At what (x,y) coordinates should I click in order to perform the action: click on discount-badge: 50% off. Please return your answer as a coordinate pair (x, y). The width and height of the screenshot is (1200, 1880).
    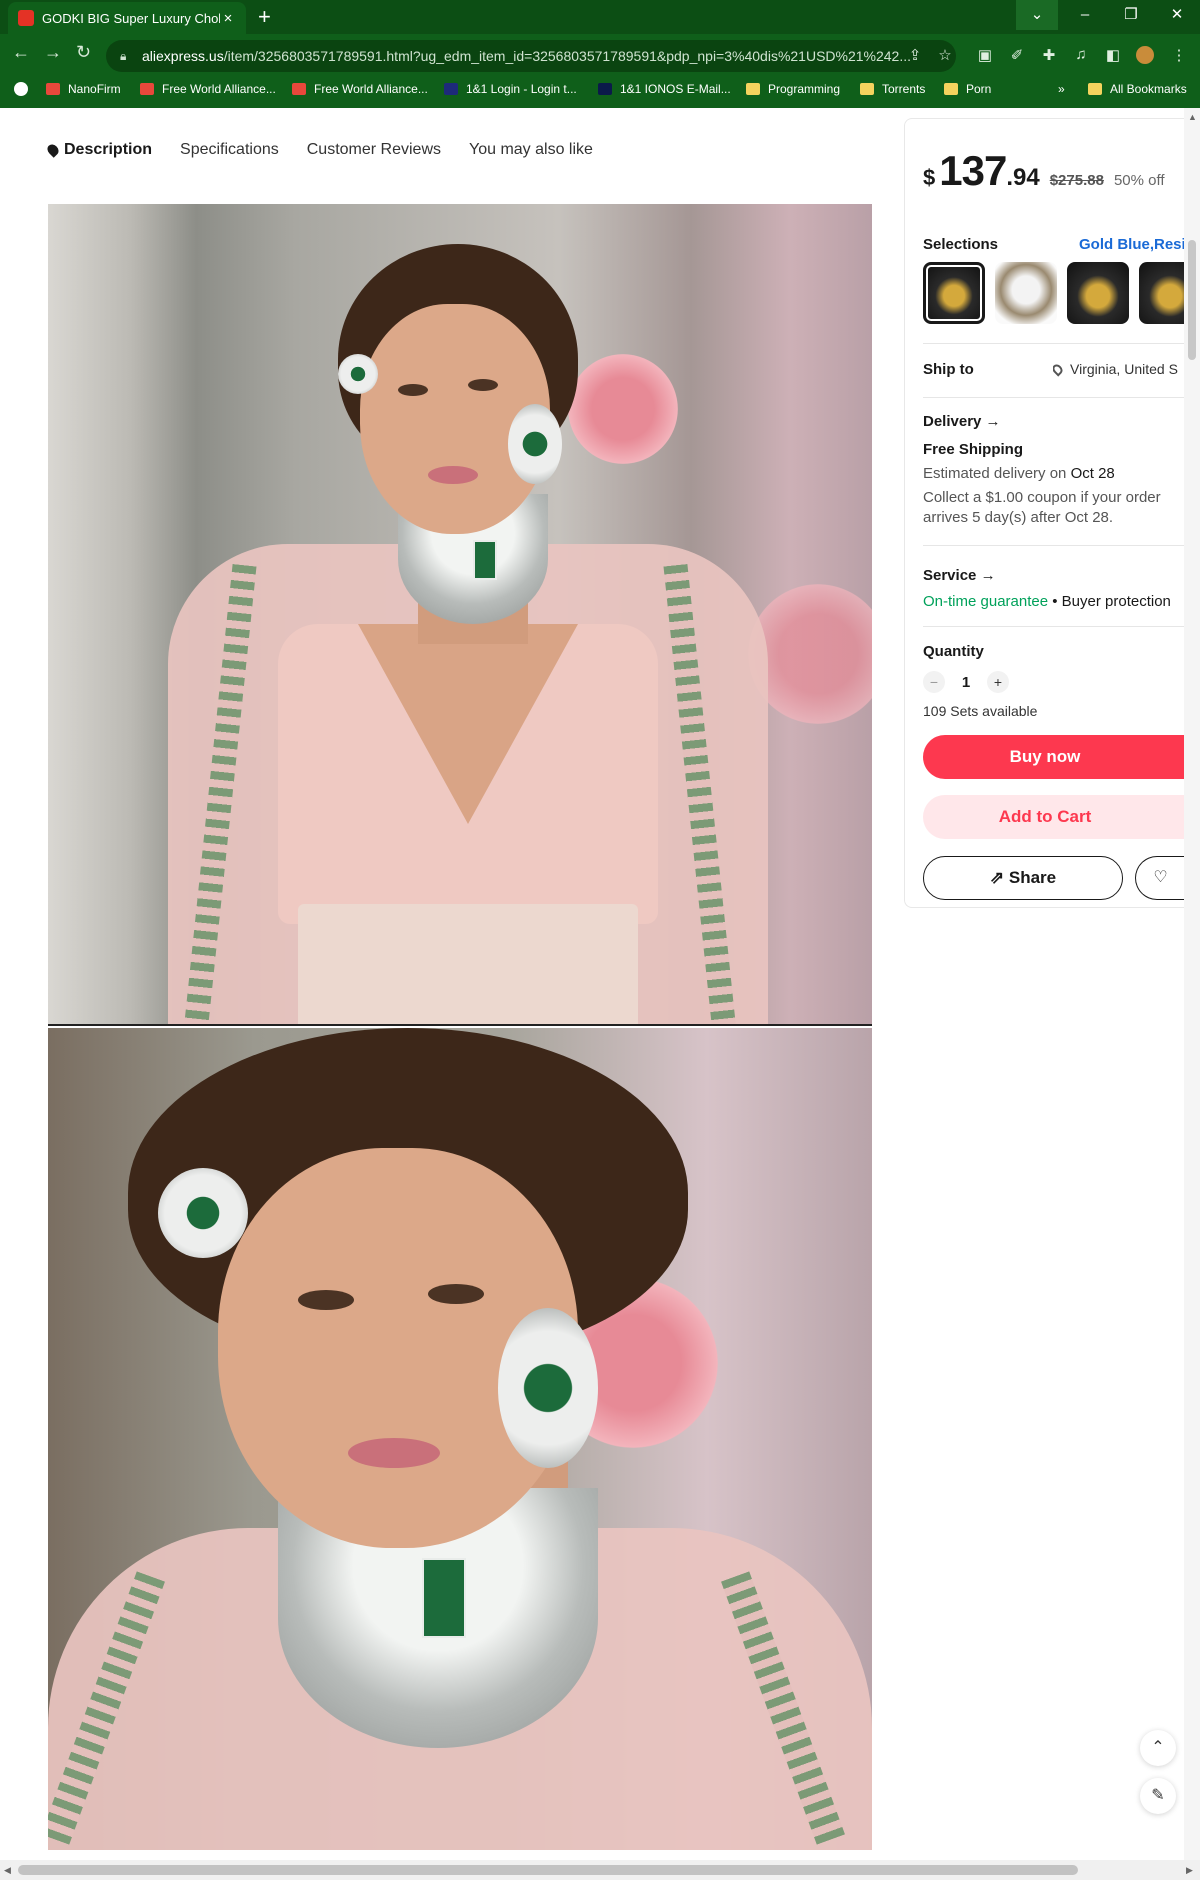
    Looking at the image, I should click on (1139, 180).